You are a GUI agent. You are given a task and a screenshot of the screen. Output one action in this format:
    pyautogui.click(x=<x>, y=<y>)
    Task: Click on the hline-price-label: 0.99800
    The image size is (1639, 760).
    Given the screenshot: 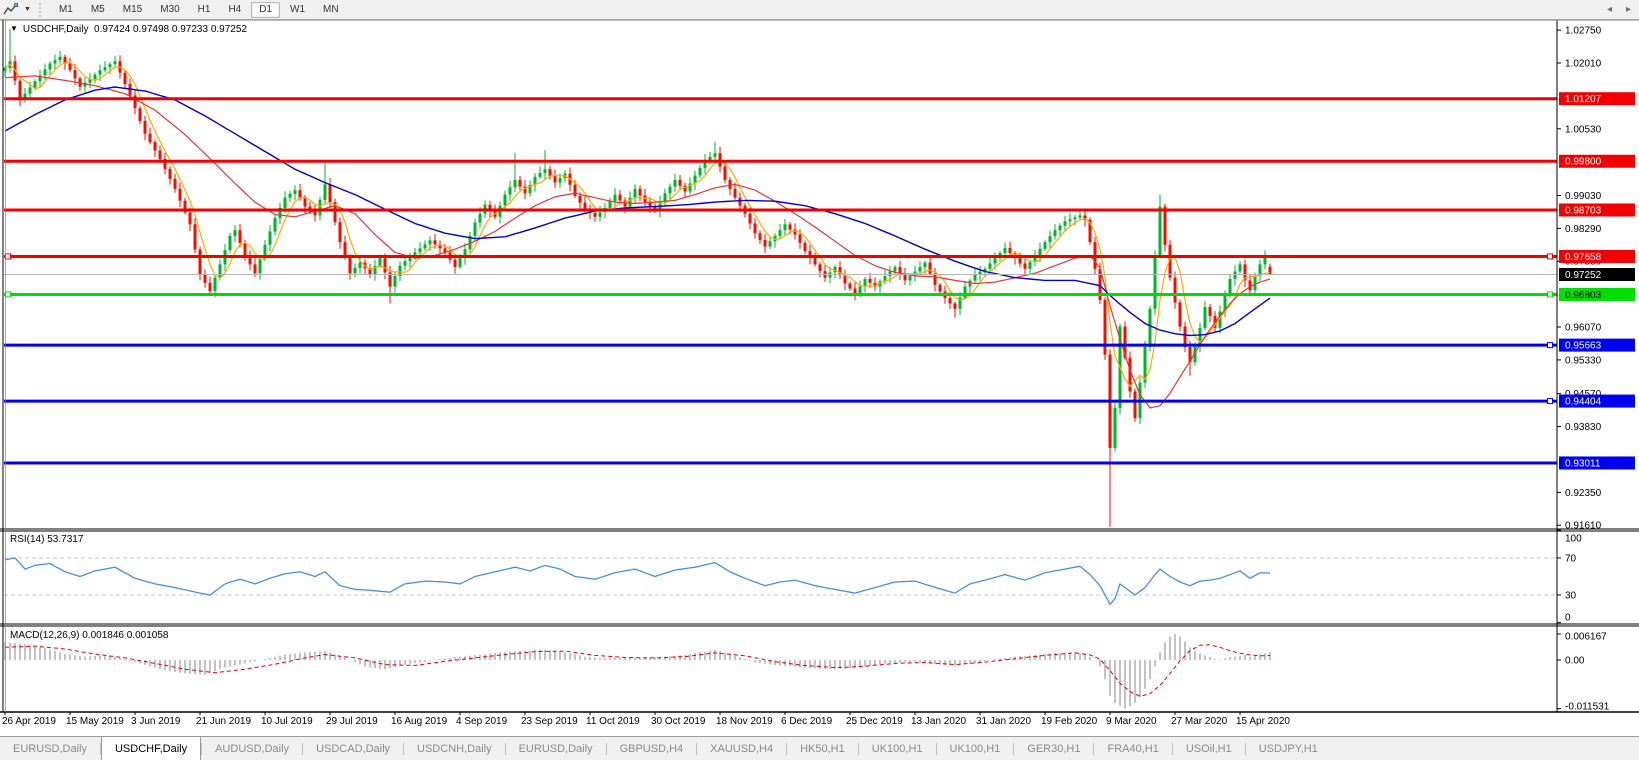 What is the action you would take?
    pyautogui.click(x=1583, y=162)
    